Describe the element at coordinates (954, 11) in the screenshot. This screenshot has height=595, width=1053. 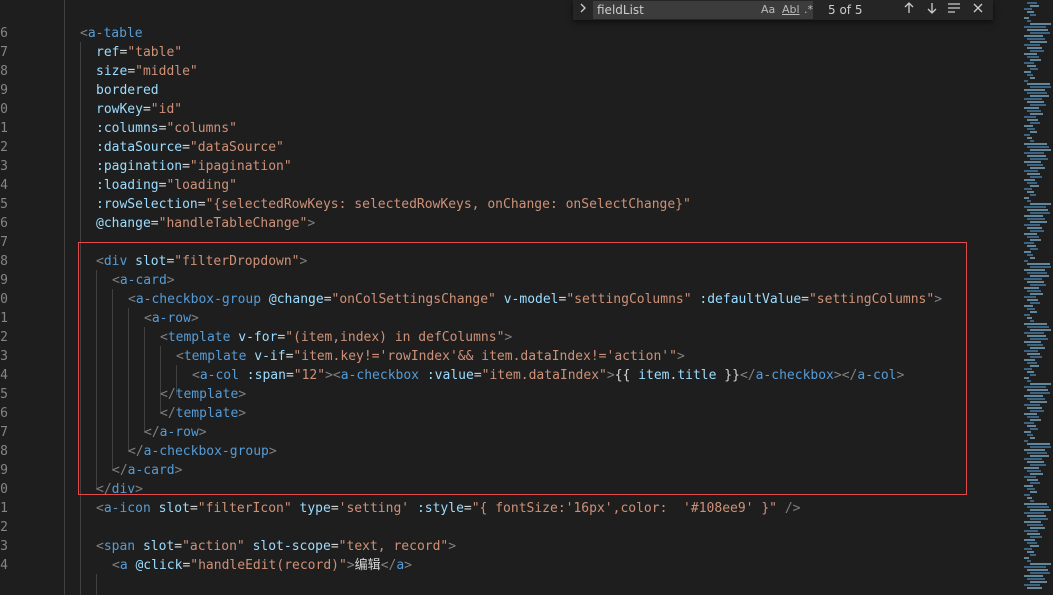
I see `find-in-selection-icon` at that location.